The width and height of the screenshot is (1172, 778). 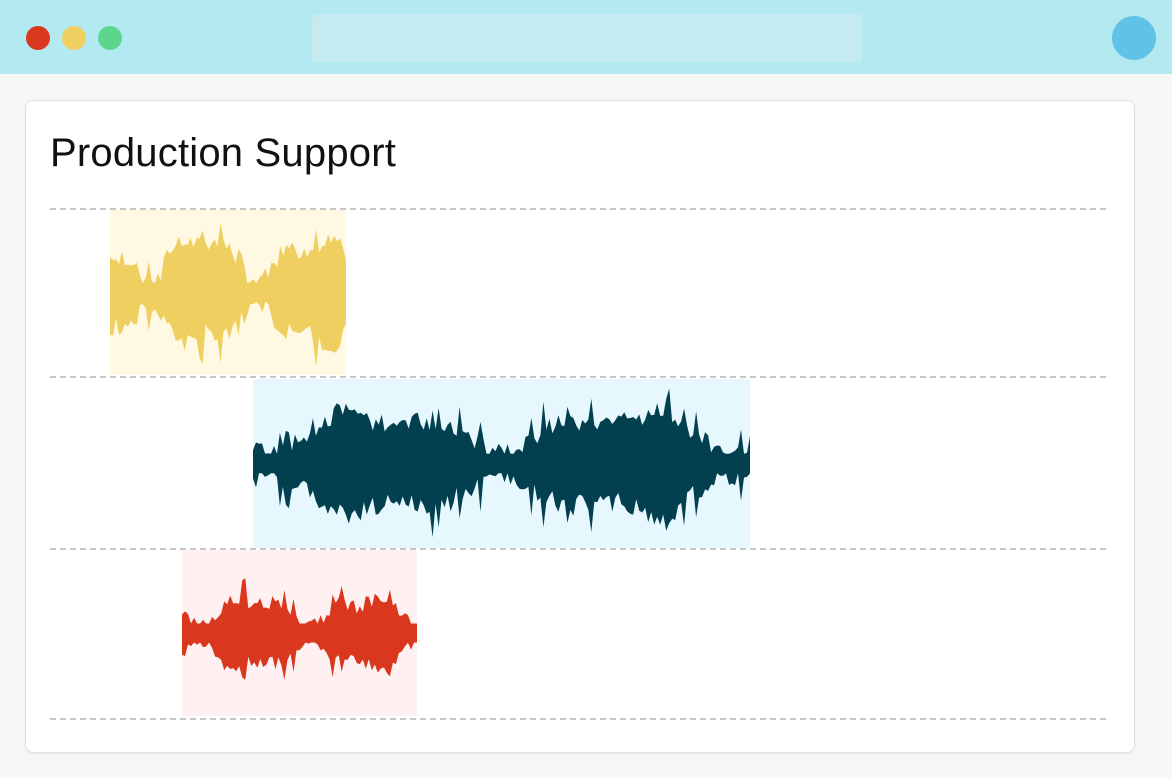 What do you see at coordinates (38, 38) in the screenshot?
I see `close-window-button` at bounding box center [38, 38].